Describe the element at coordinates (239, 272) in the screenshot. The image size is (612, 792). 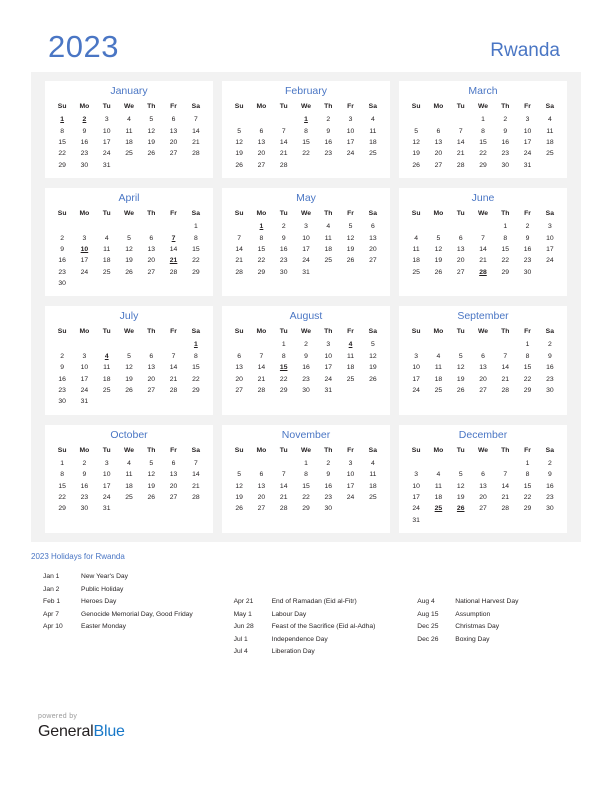
I see `day-cell: 28` at that location.